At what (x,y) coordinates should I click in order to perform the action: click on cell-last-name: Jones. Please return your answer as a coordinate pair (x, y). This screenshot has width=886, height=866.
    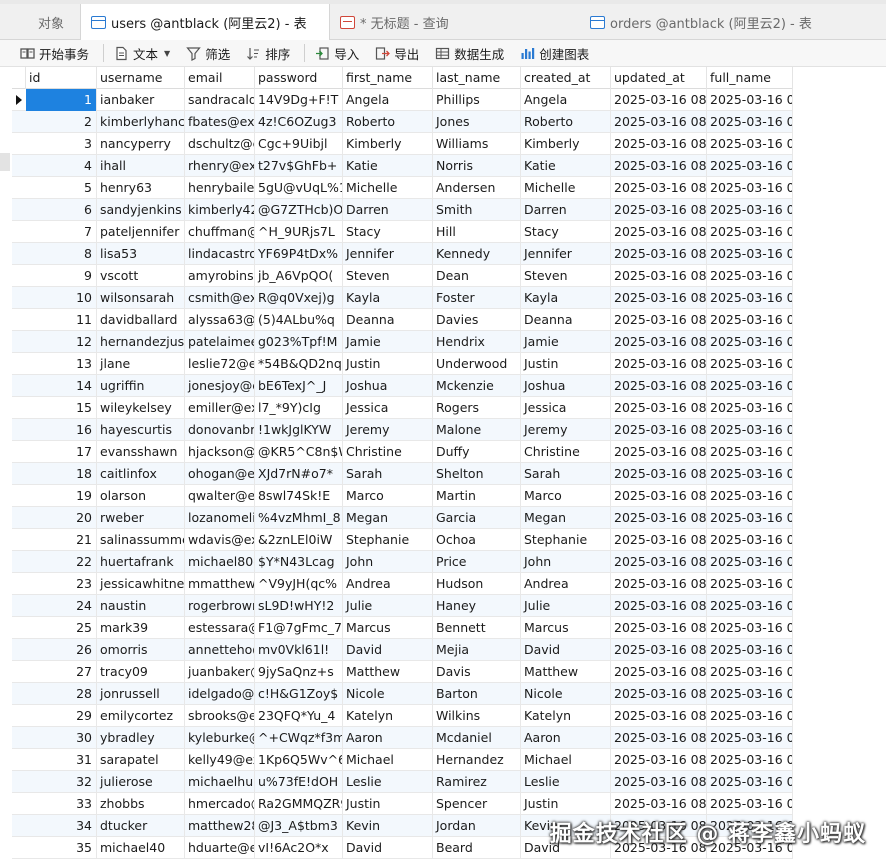
    Looking at the image, I should click on (477, 122).